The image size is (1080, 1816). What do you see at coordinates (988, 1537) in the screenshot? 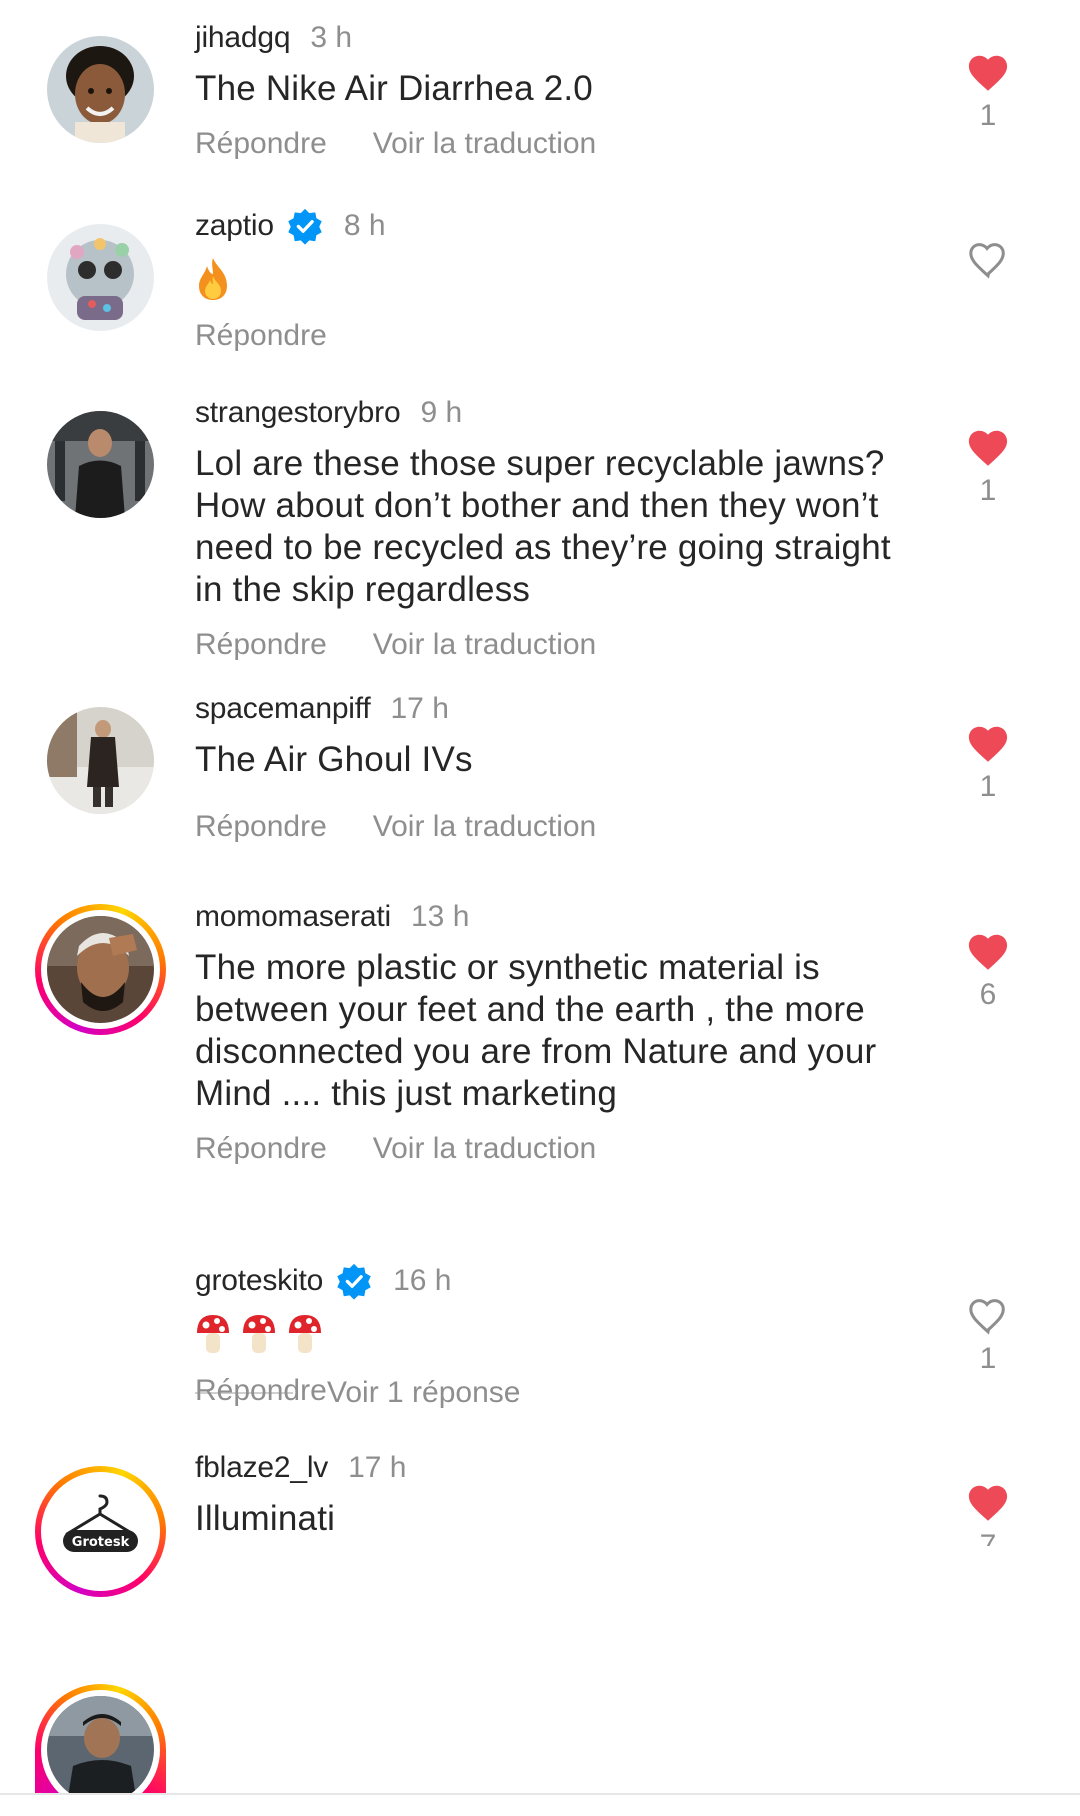
I see `like-count: 7` at bounding box center [988, 1537].